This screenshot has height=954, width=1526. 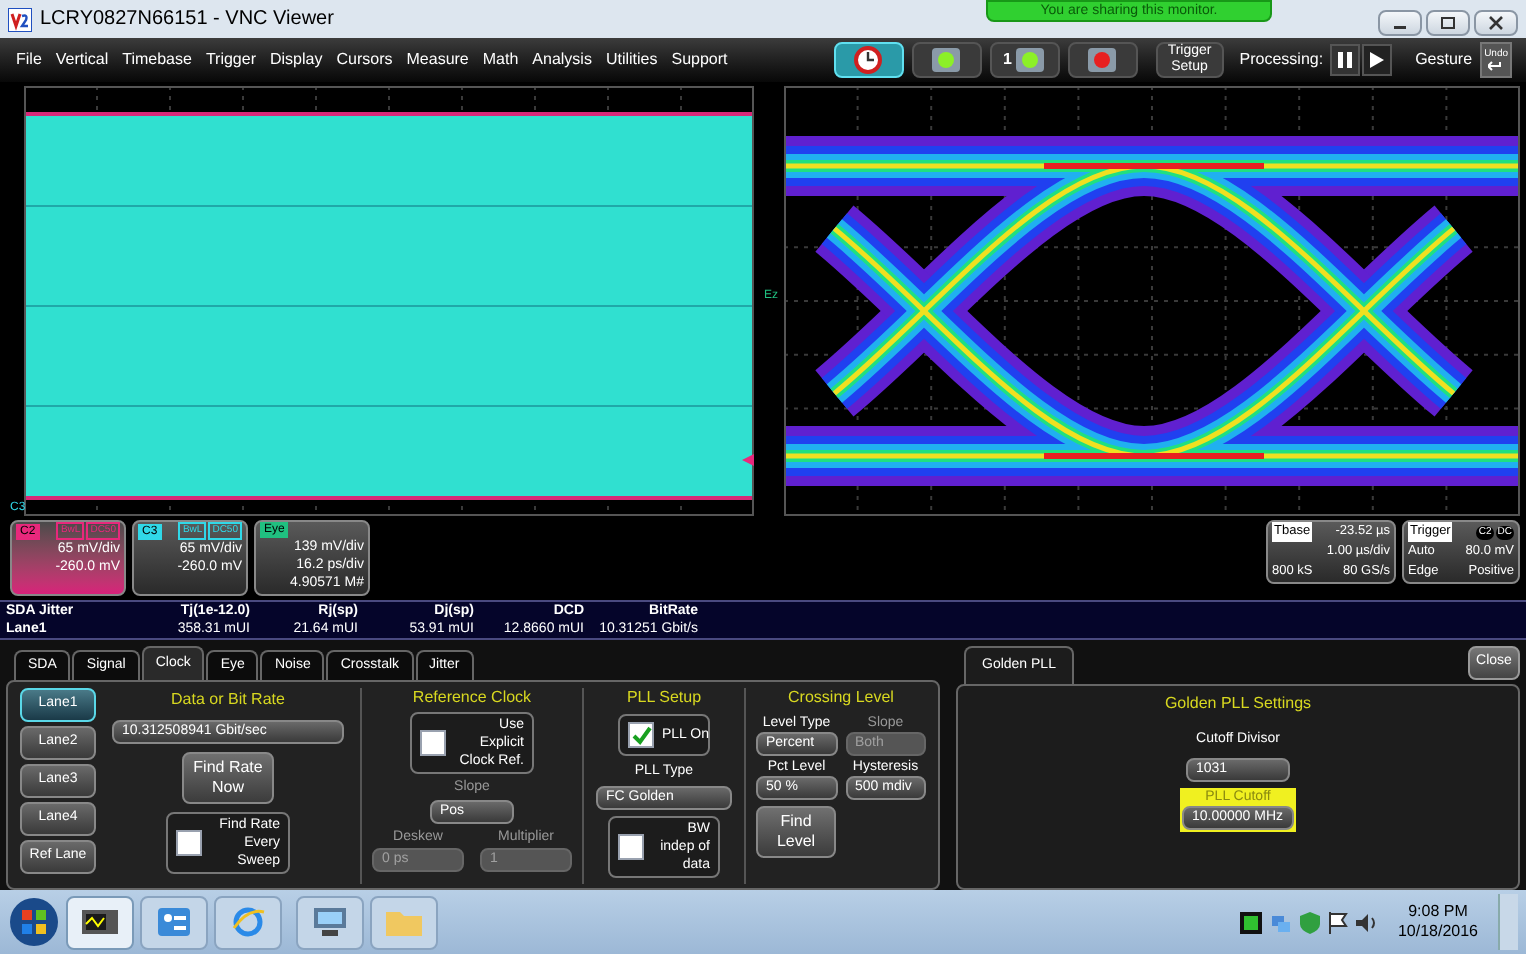 What do you see at coordinates (868, 60) in the screenshot?
I see `alarm-clock-icon` at bounding box center [868, 60].